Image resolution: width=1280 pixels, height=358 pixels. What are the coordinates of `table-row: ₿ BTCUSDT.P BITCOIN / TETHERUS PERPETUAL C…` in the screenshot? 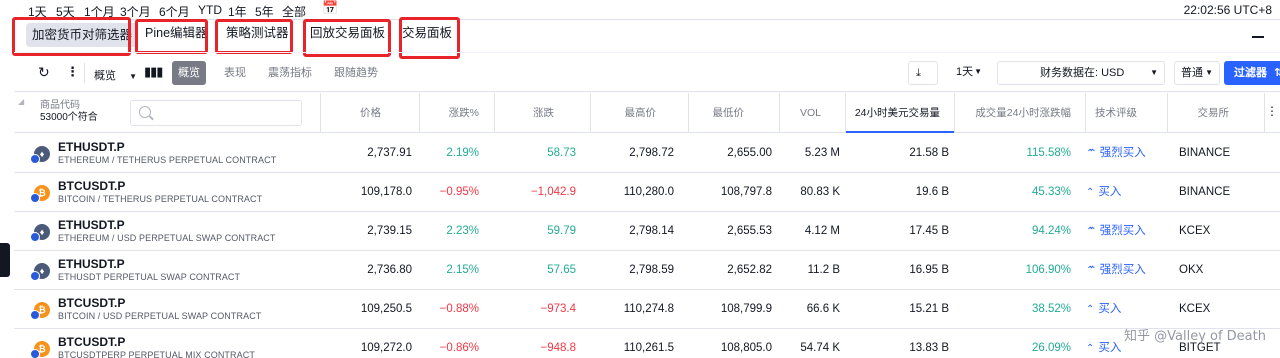 It's located at (647, 192).